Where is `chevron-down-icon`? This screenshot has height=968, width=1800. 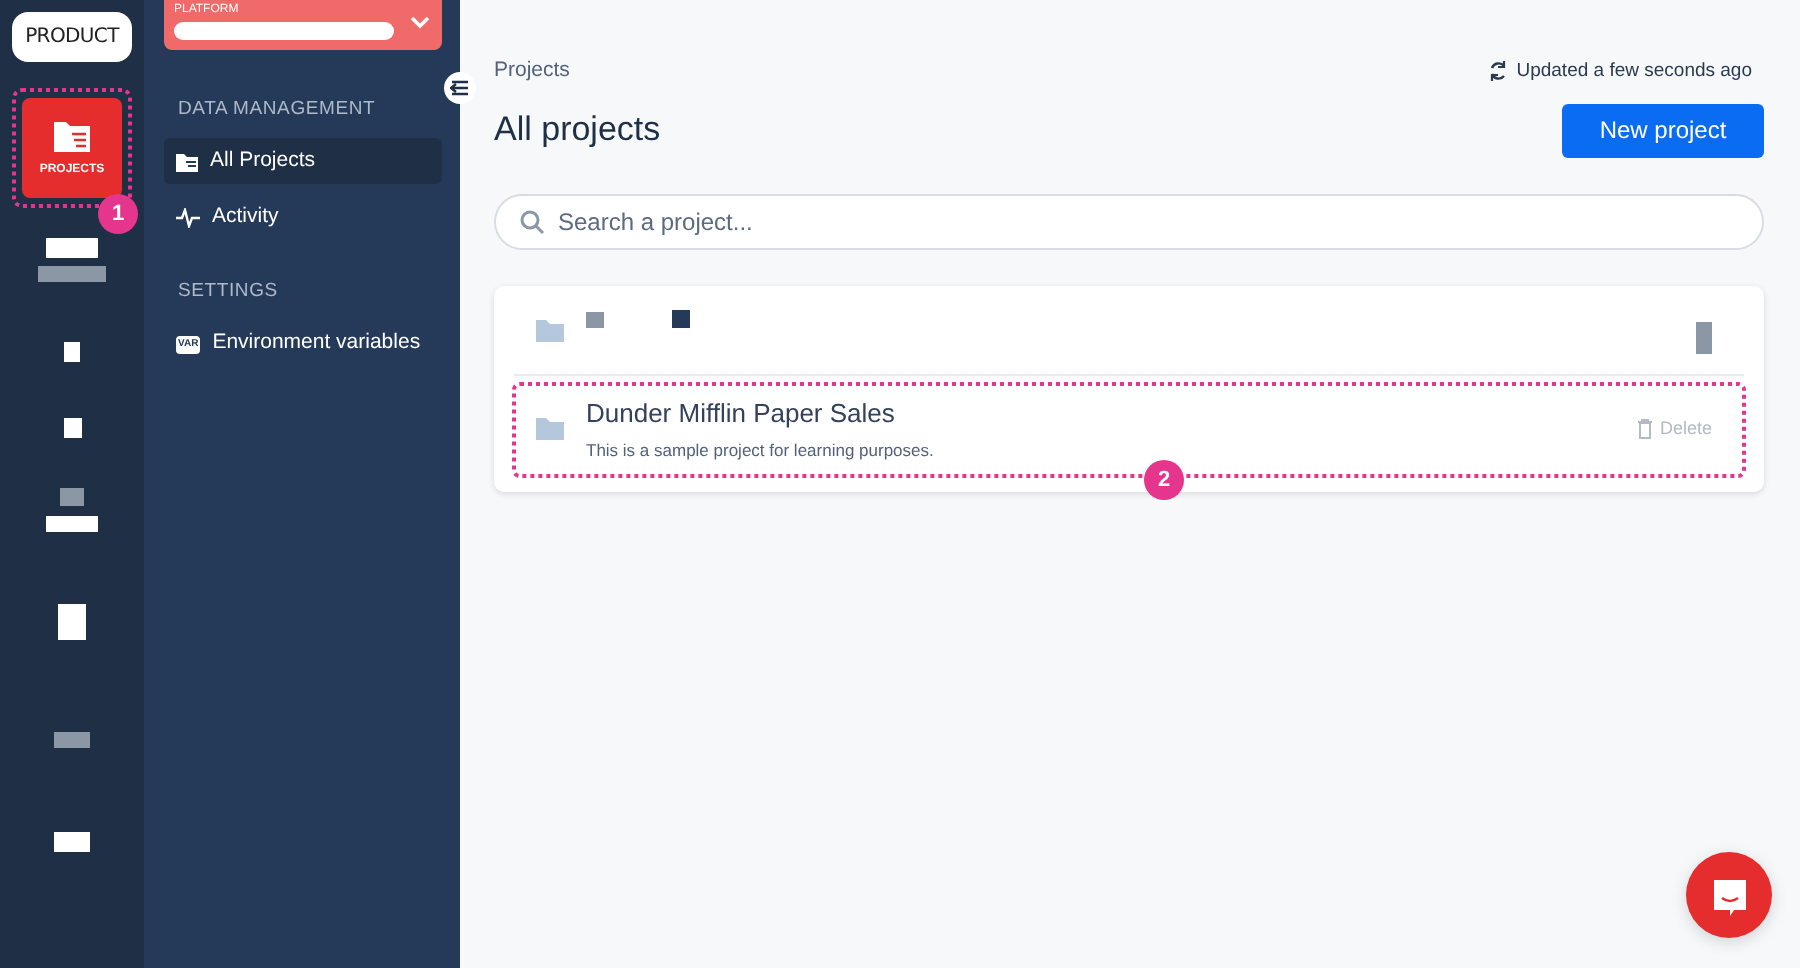
chevron-down-icon is located at coordinates (420, 23).